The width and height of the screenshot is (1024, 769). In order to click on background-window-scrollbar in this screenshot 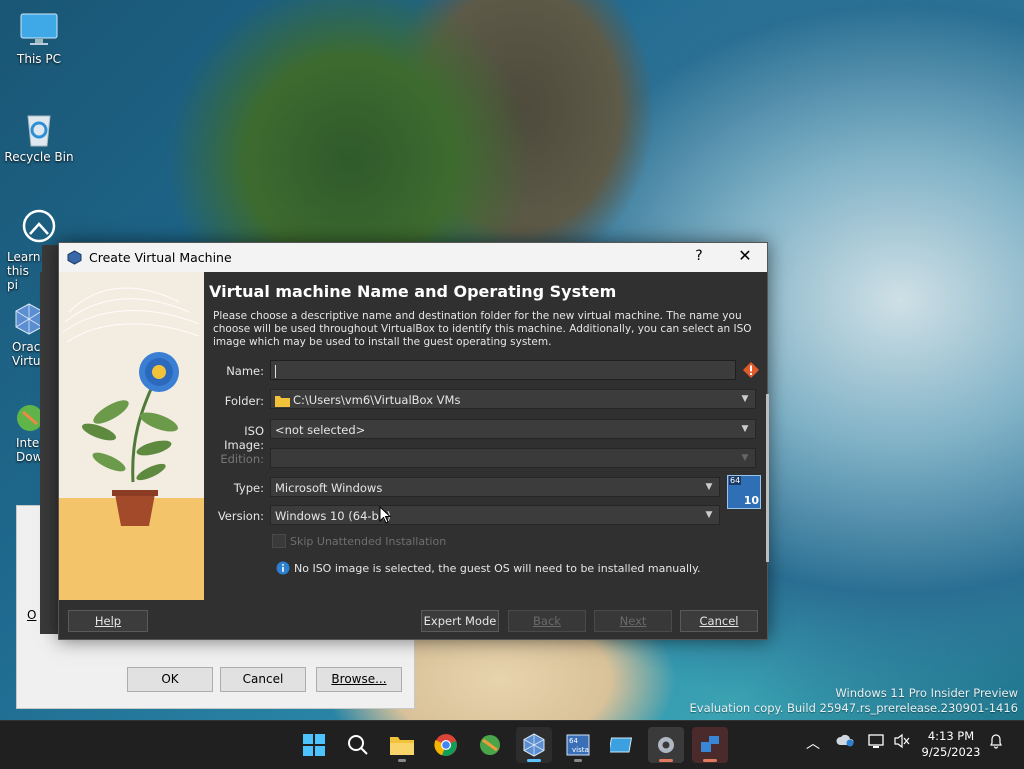, I will do `click(767, 478)`.